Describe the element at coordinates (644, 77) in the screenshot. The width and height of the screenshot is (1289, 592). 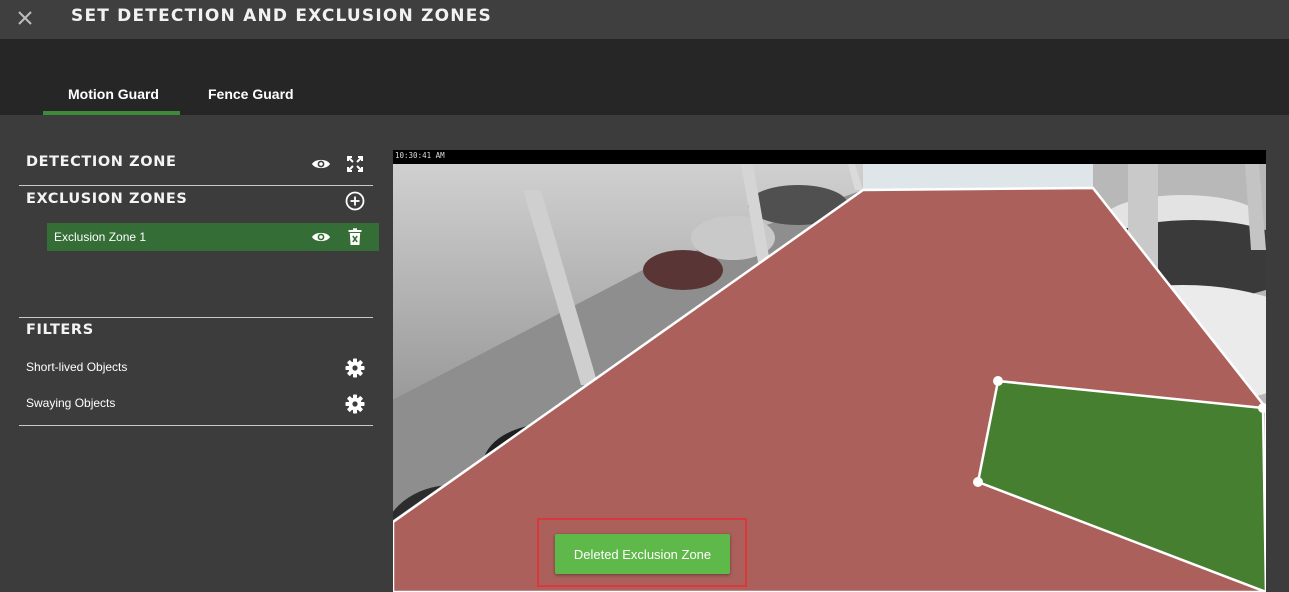
I see `tab-bar: Motion Guard Fence Guard` at that location.